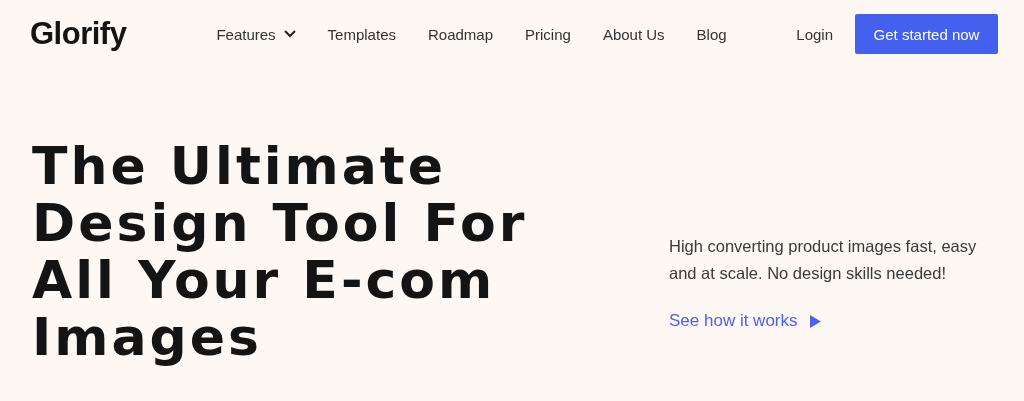 This screenshot has width=1024, height=401. Describe the element at coordinates (361, 34) in the screenshot. I see `nav-link: Templates` at that location.